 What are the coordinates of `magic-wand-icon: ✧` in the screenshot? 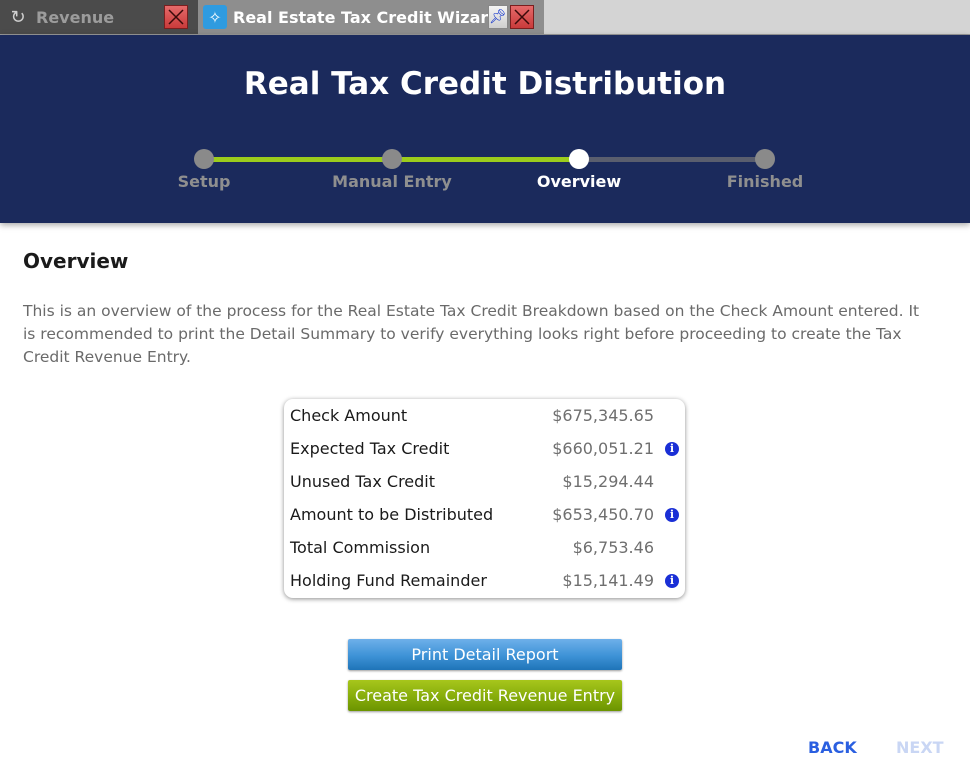 It's located at (215, 17).